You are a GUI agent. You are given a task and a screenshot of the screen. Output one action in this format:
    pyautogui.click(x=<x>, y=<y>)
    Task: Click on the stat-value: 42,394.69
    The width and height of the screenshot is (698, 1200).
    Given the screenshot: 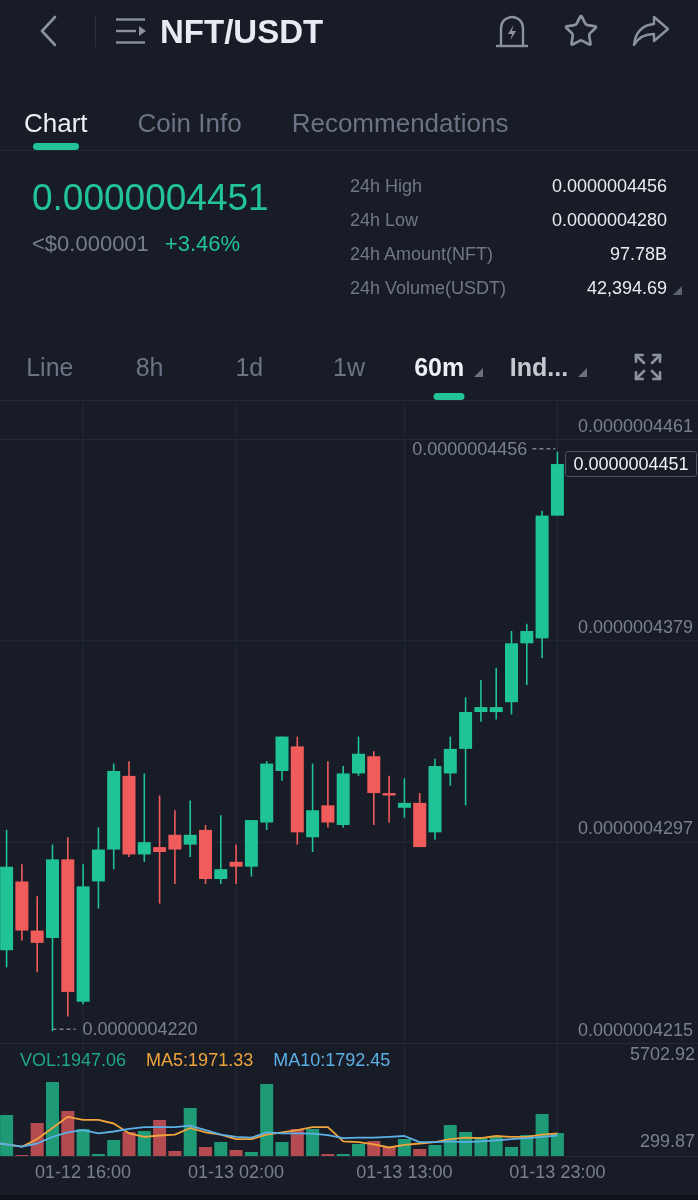 What is the action you would take?
    pyautogui.click(x=626, y=288)
    